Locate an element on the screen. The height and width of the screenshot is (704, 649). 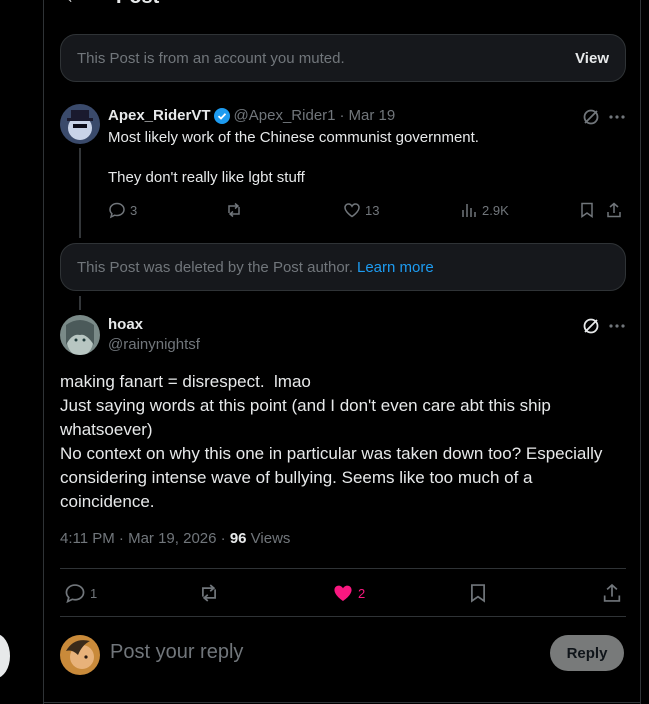
post-timestamp: 4:11 PM · Mar 19, 2026 · is located at coordinates (145, 538).